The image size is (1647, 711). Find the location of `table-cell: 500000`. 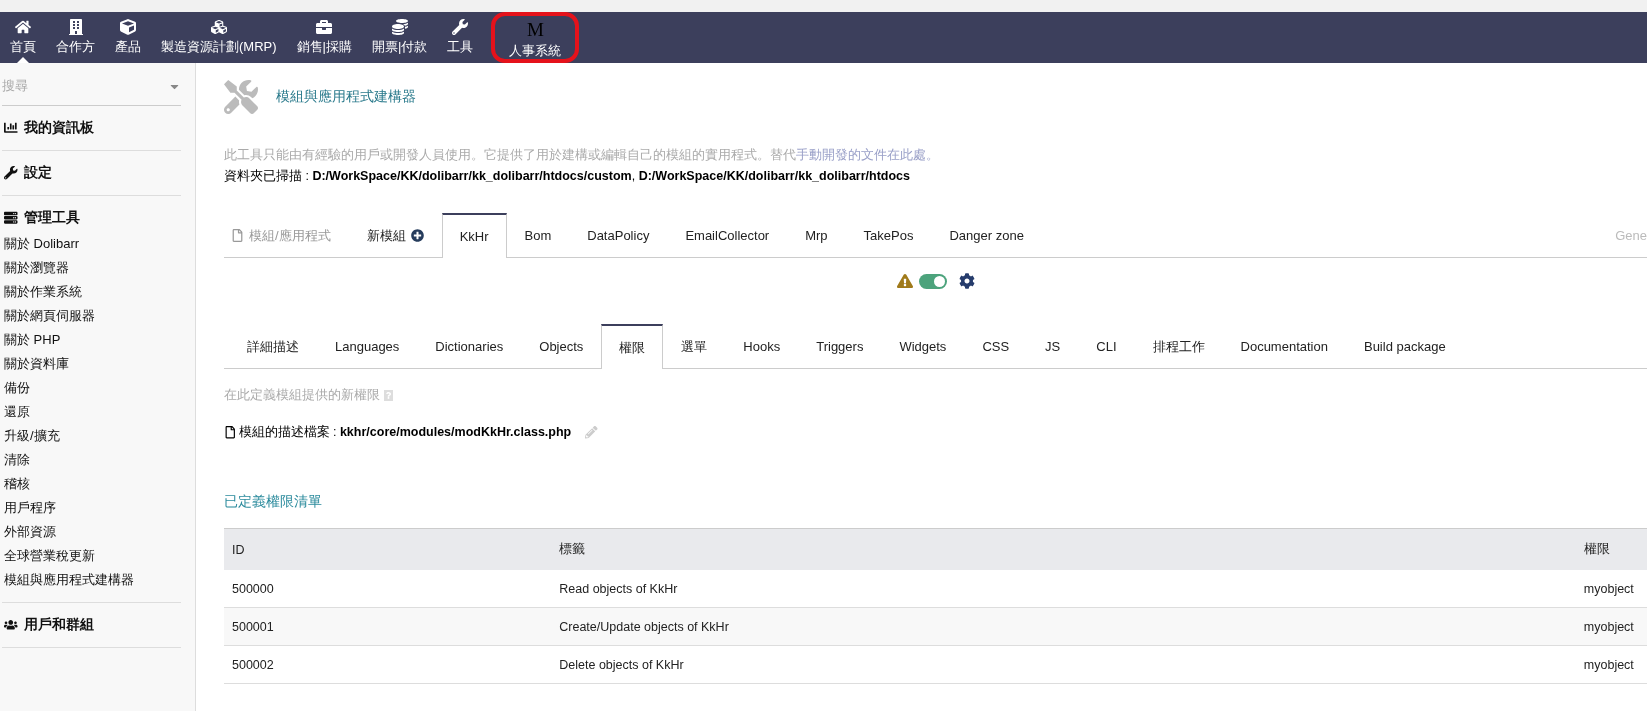

table-cell: 500000 is located at coordinates (388, 589).